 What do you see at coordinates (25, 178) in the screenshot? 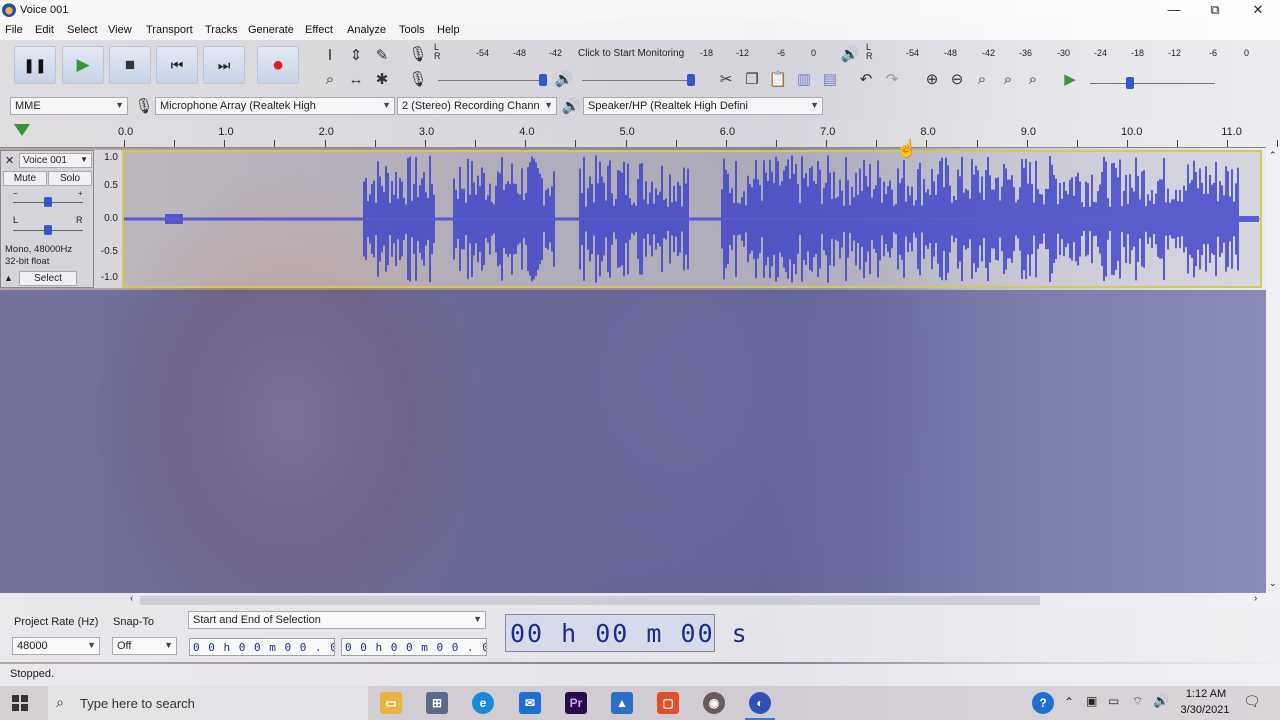
I see `mute-button: Mute` at bounding box center [25, 178].